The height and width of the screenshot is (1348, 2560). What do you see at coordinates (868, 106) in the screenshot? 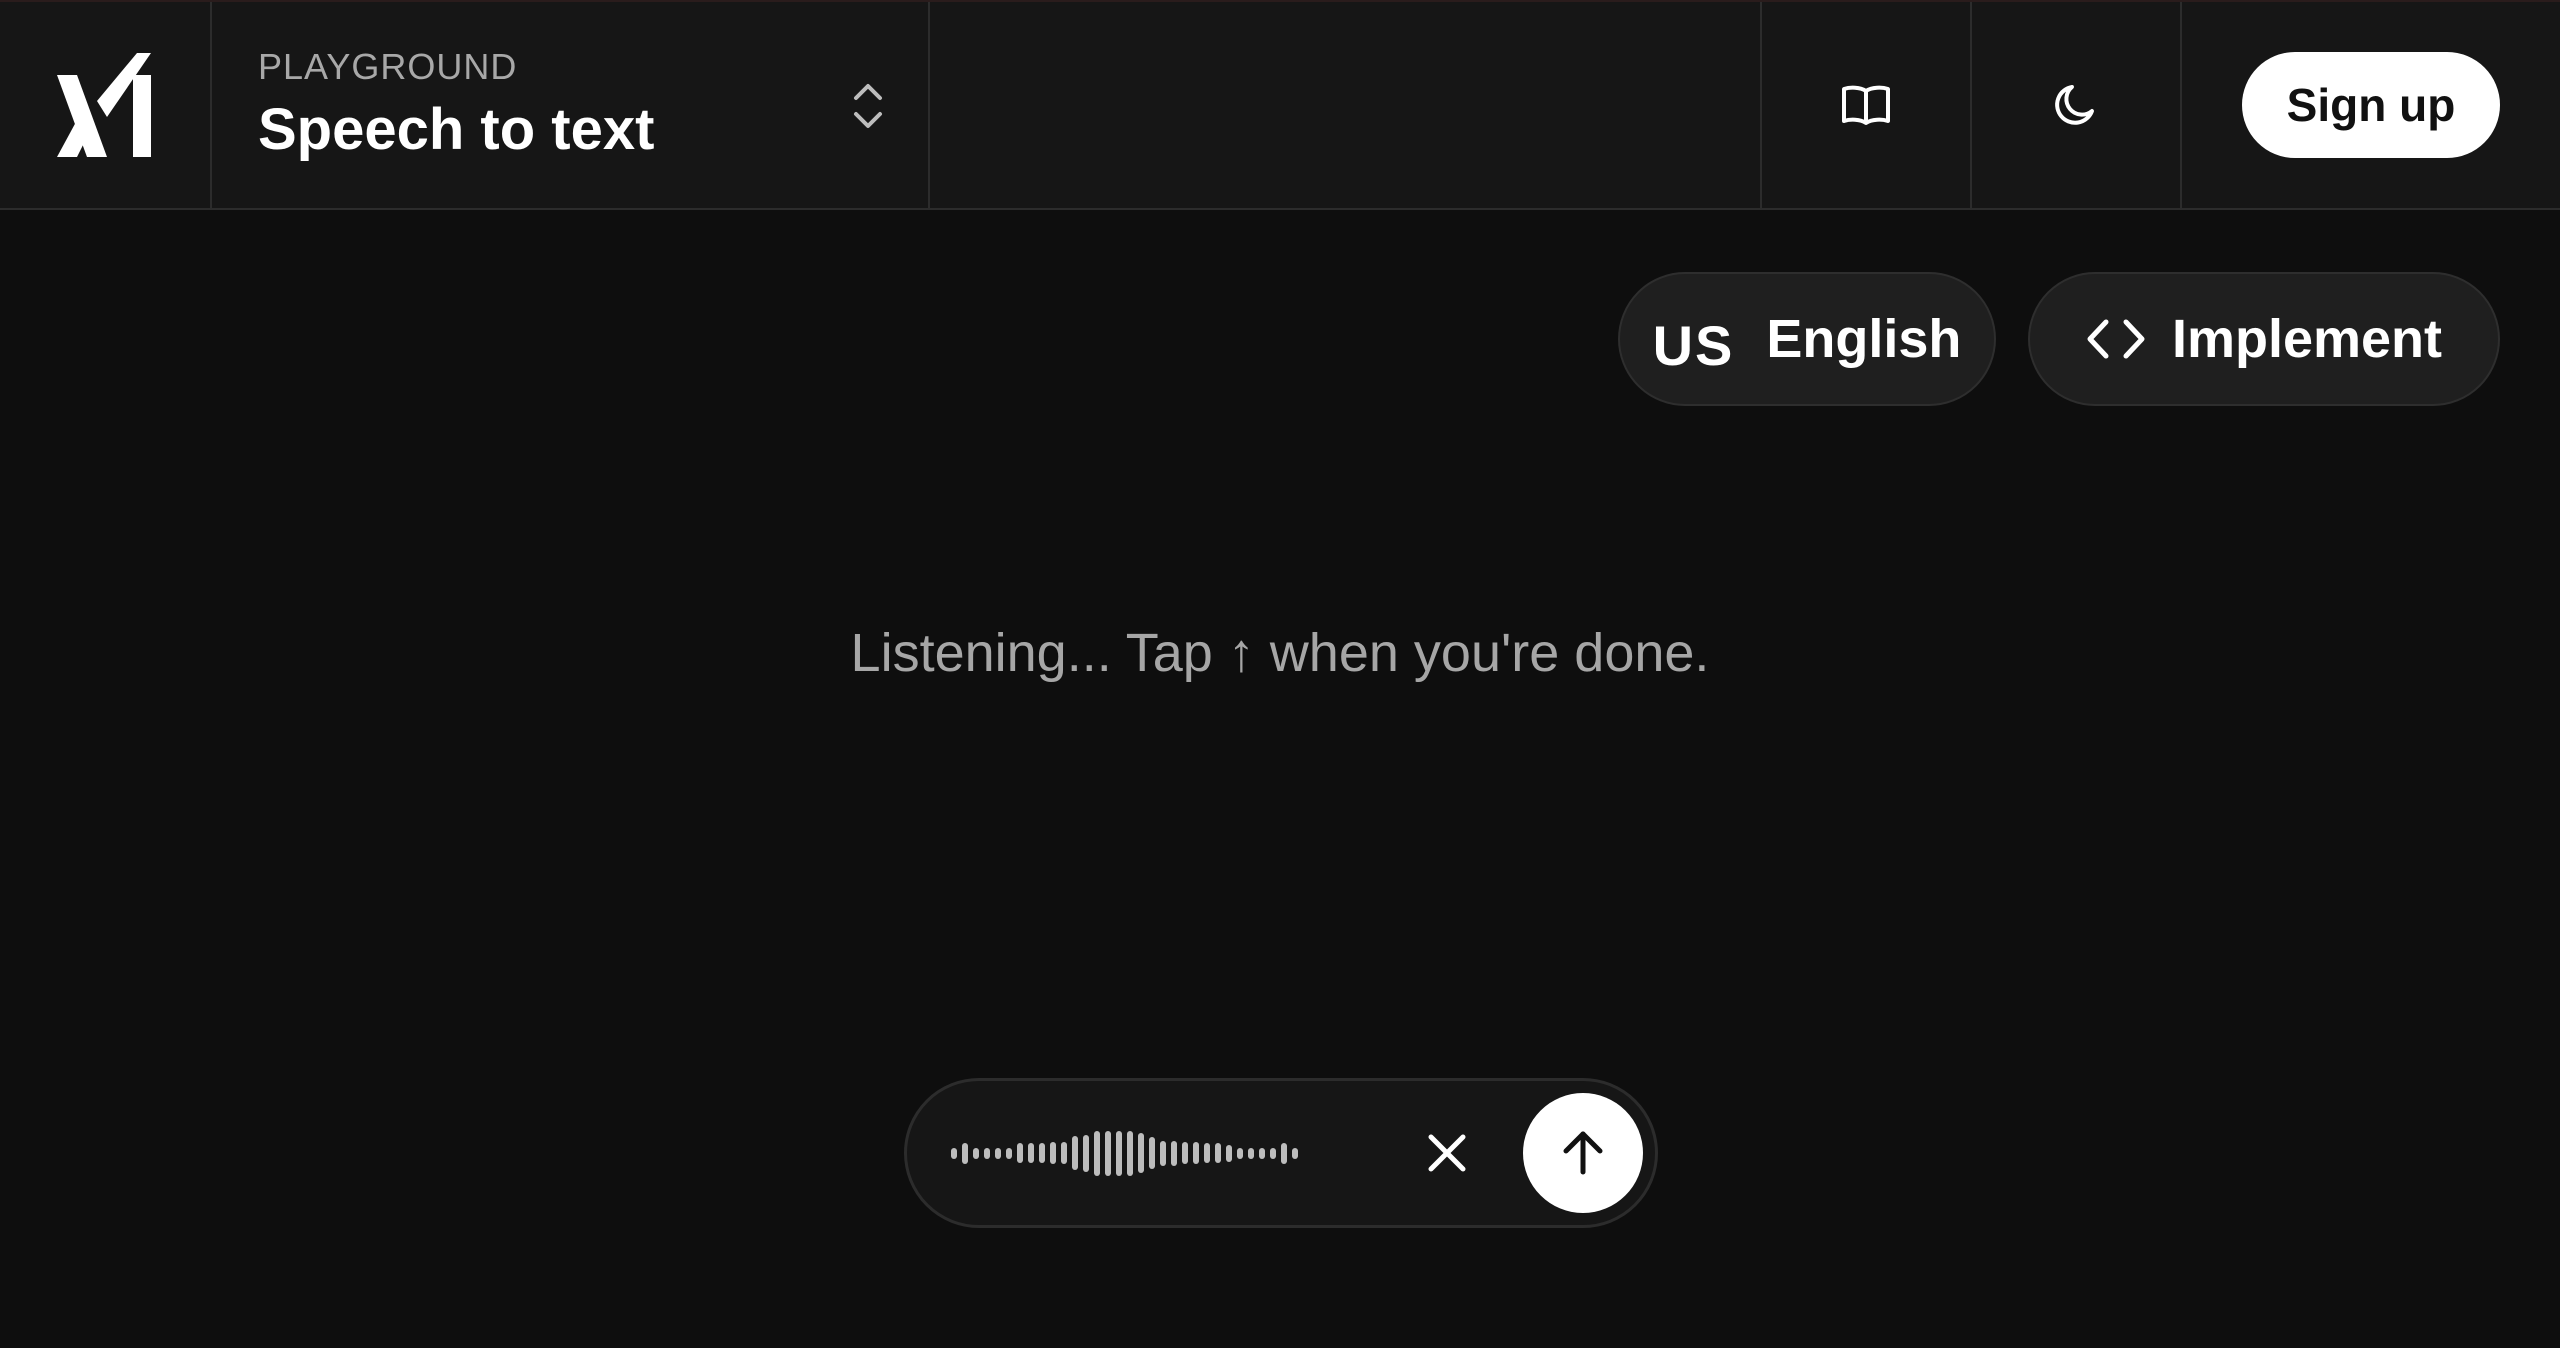
I see `chevron-up-down-icon` at bounding box center [868, 106].